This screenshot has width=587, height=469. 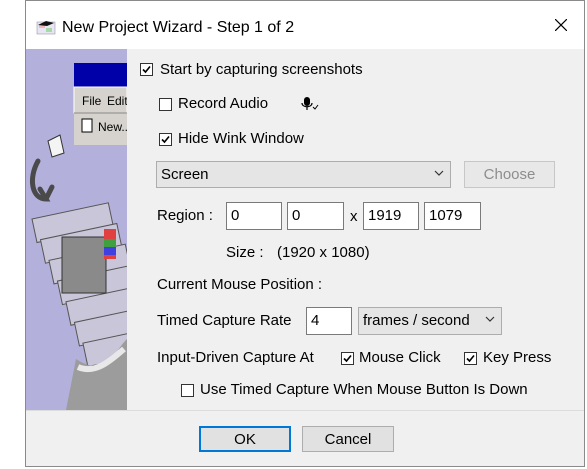 I want to click on start-capturing-label: Start by capturing screenshots, so click(x=261, y=69).